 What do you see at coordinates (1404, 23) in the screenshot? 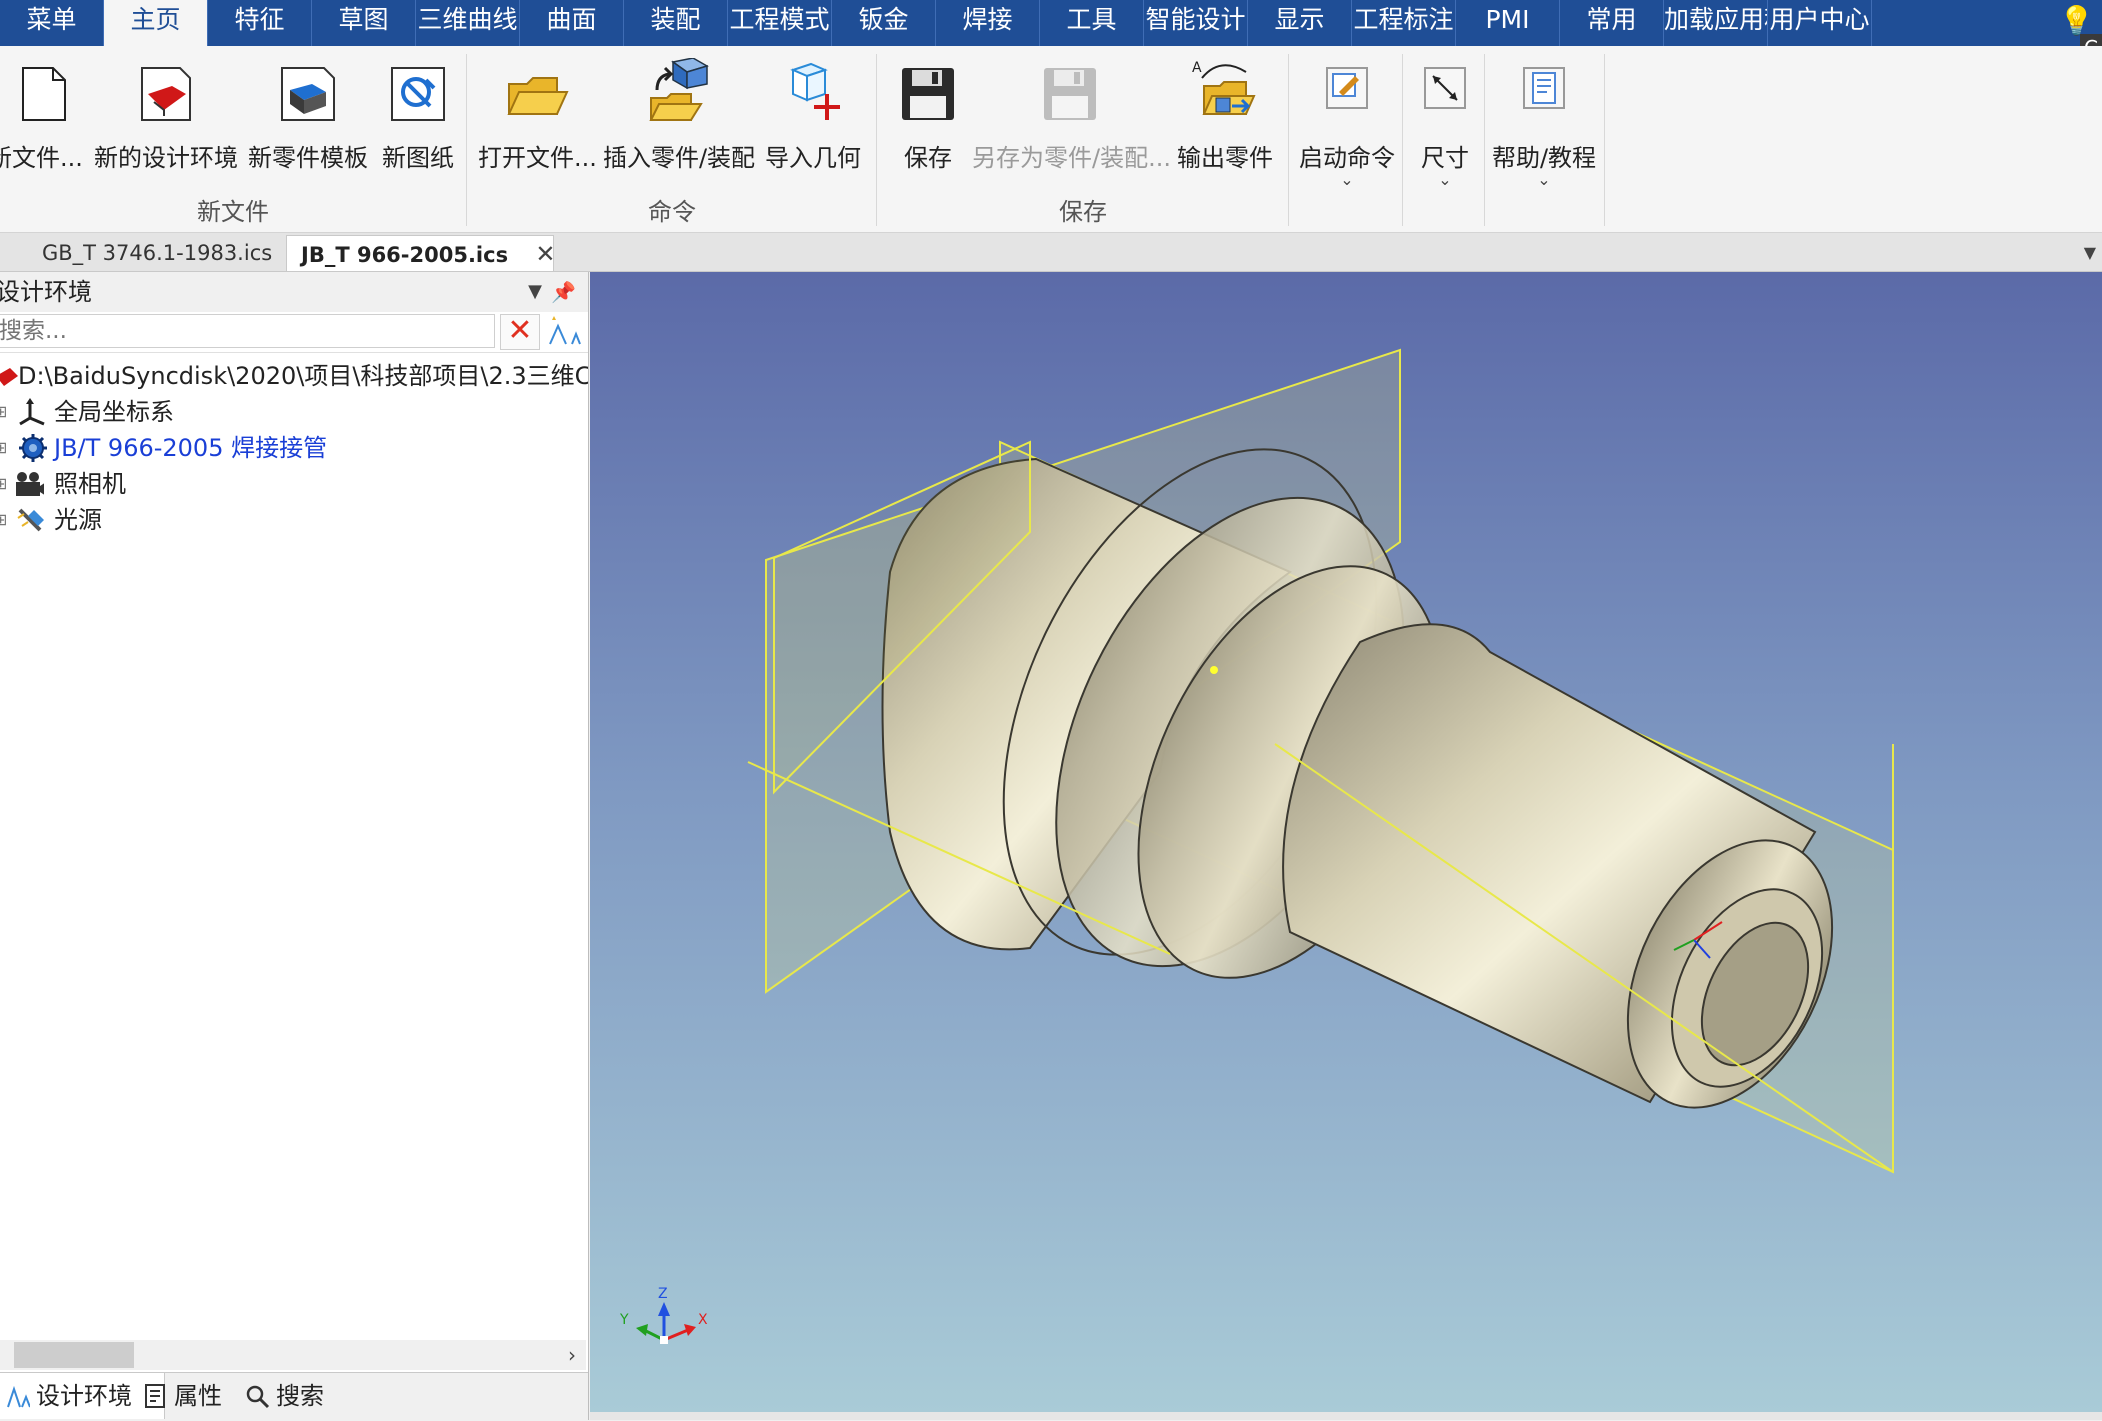
I see `menu-tab-13: 工程标注` at bounding box center [1404, 23].